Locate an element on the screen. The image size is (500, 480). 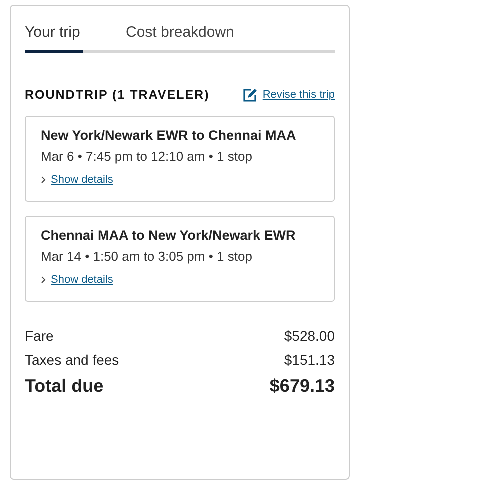
cost-amount: $151.13 is located at coordinates (309, 360).